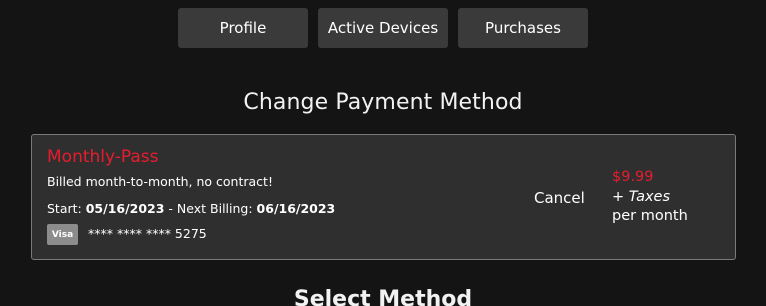 The height and width of the screenshot is (306, 766). Describe the element at coordinates (650, 216) in the screenshot. I see `billing-period: per month` at that location.